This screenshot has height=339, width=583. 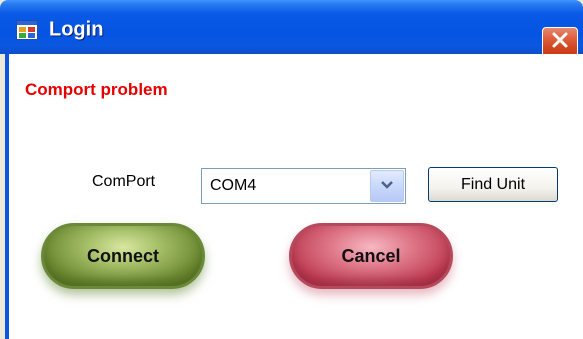 I want to click on window-title: Login, so click(x=76, y=29).